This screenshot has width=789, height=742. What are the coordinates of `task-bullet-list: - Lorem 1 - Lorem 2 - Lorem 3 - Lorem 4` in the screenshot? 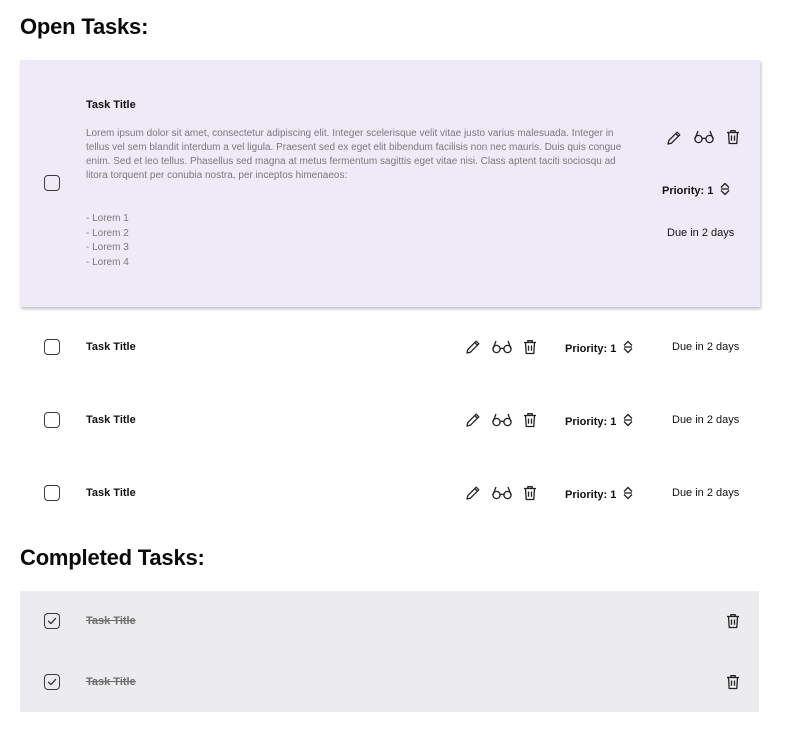 It's located at (107, 241).